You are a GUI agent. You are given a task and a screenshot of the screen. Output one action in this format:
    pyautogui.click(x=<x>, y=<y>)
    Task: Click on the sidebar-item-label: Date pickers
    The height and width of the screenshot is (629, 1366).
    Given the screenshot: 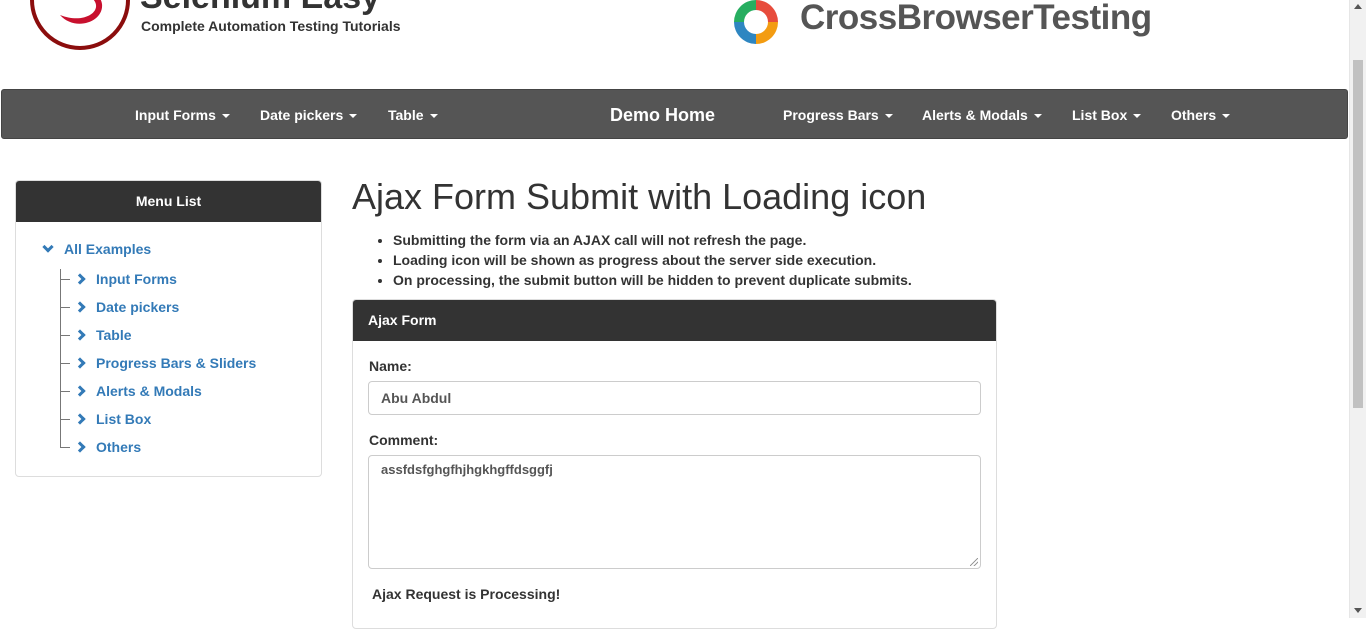 What is the action you would take?
    pyautogui.click(x=138, y=307)
    